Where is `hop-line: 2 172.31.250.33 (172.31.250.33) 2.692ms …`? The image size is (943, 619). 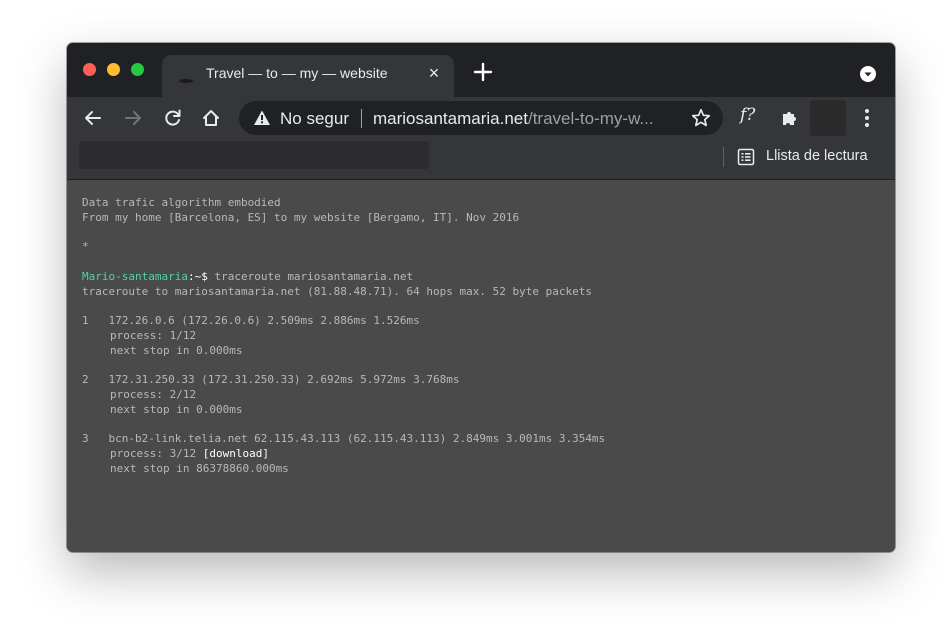
hop-line: 2 172.31.250.33 (172.31.250.33) 2.692ms … is located at coordinates (271, 379).